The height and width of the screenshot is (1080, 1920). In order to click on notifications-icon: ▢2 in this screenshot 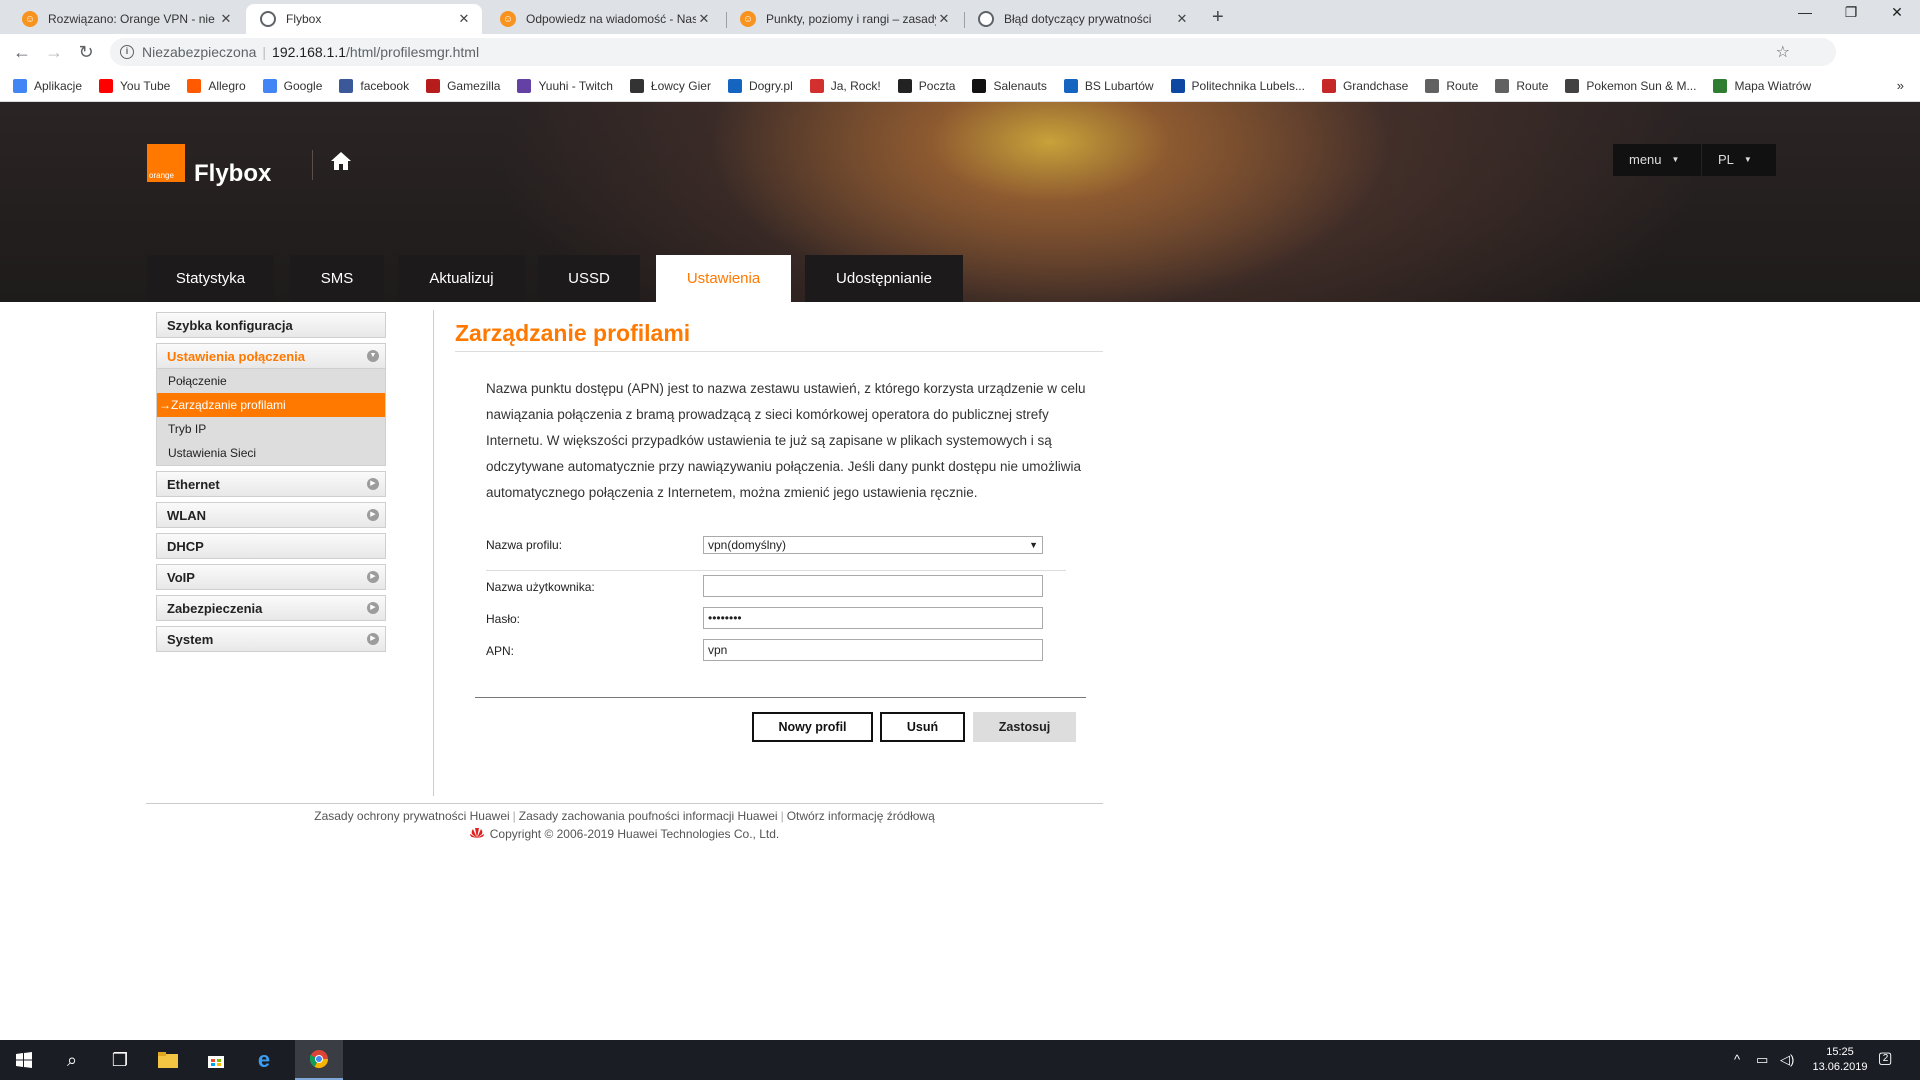, I will do `click(1888, 1060)`.